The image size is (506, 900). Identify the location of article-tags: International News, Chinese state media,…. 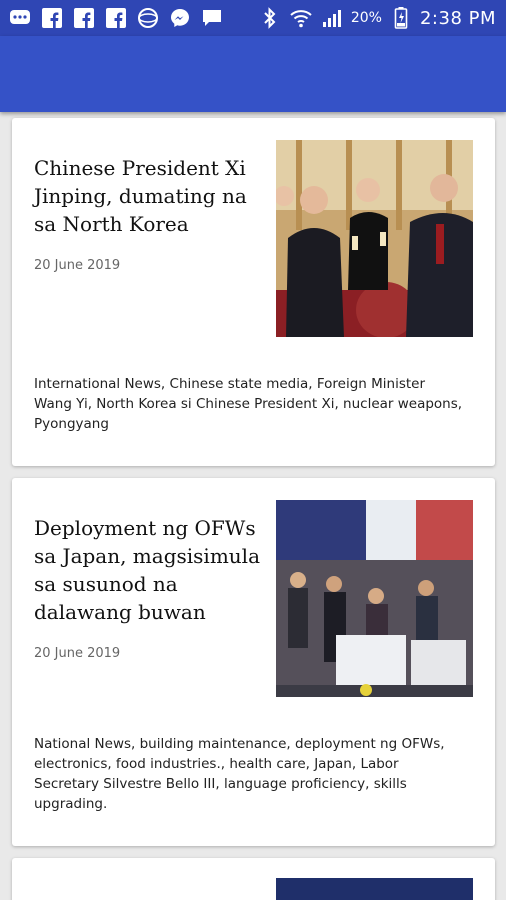
(248, 404).